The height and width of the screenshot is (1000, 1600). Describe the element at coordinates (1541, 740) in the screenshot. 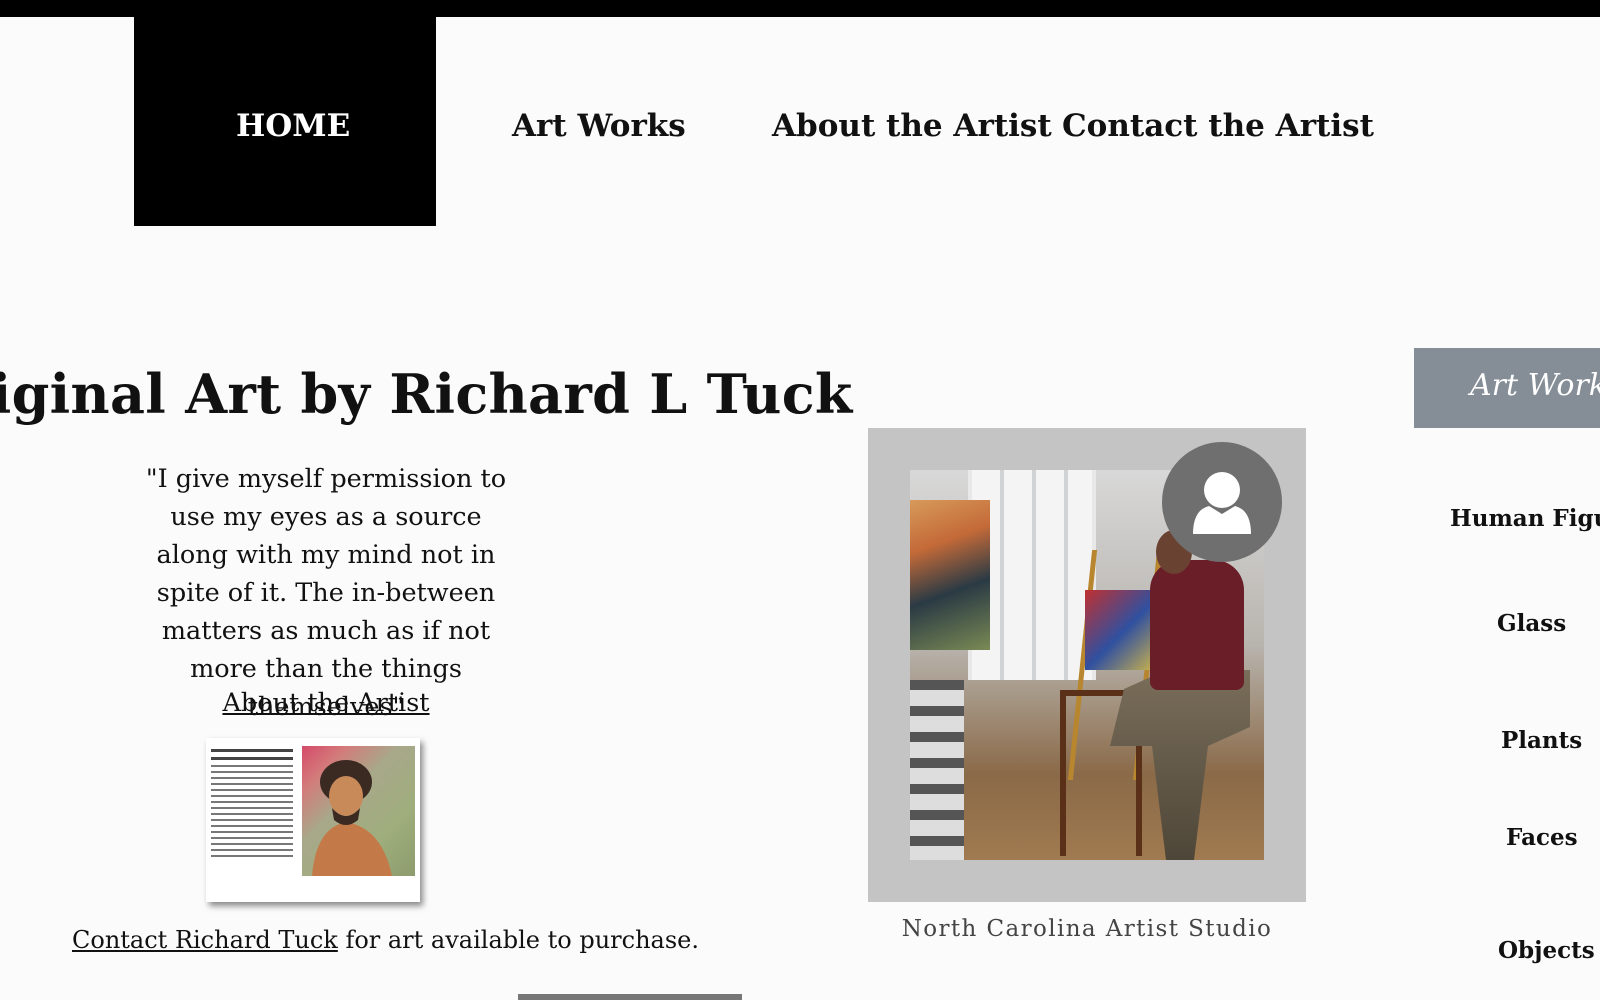

I see `sidebar-item-plants: Plants` at that location.